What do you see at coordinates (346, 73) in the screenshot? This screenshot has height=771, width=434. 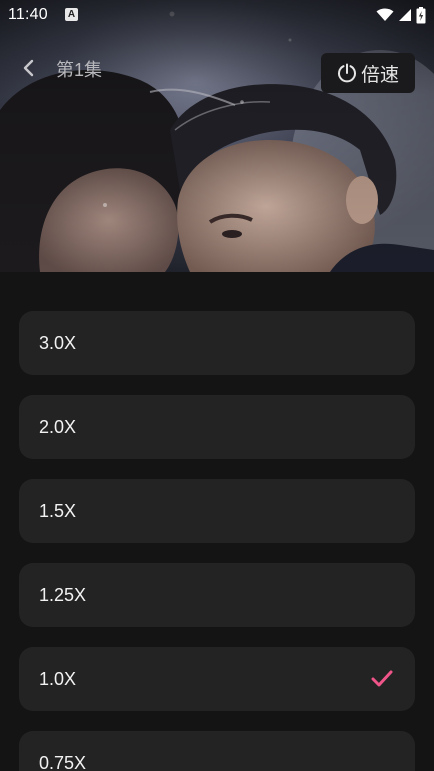 I see `timer-icon` at bounding box center [346, 73].